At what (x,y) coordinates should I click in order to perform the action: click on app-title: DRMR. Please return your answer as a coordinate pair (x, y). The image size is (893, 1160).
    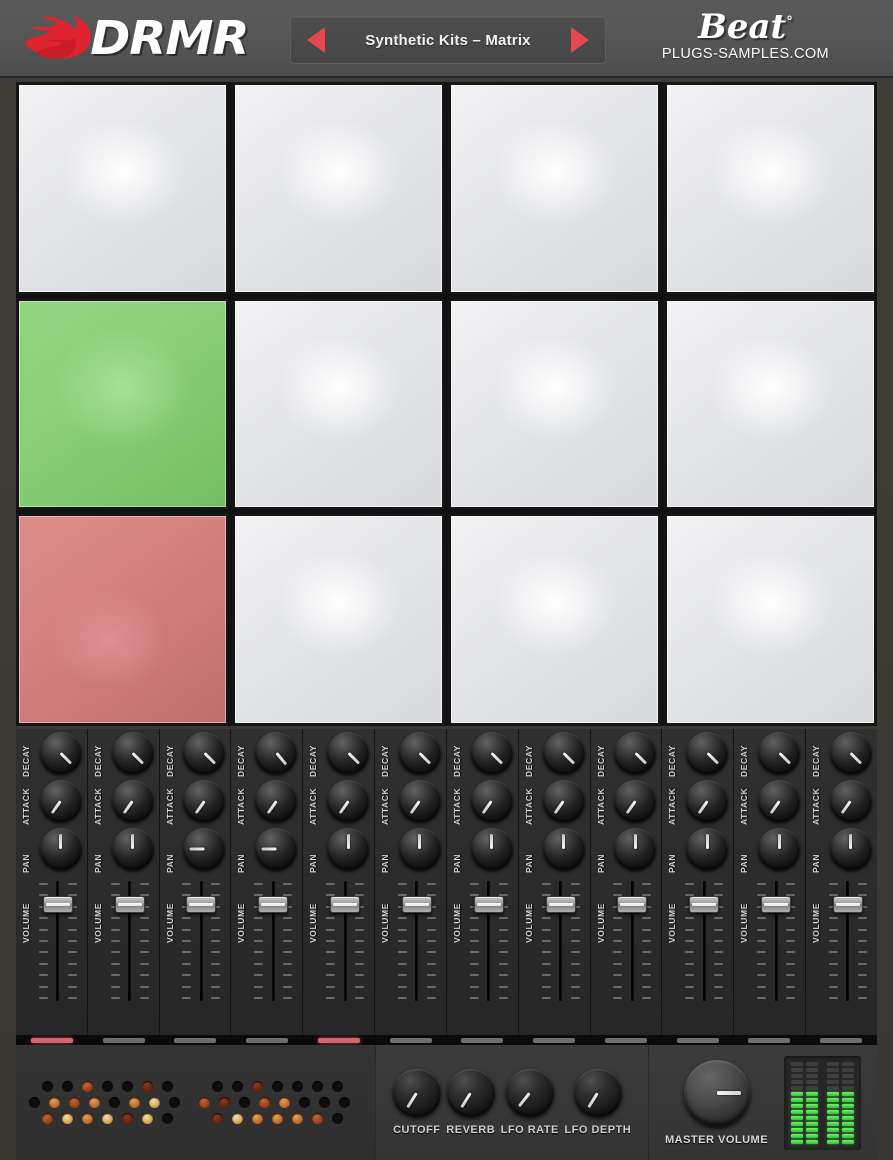
    Looking at the image, I should click on (169, 38).